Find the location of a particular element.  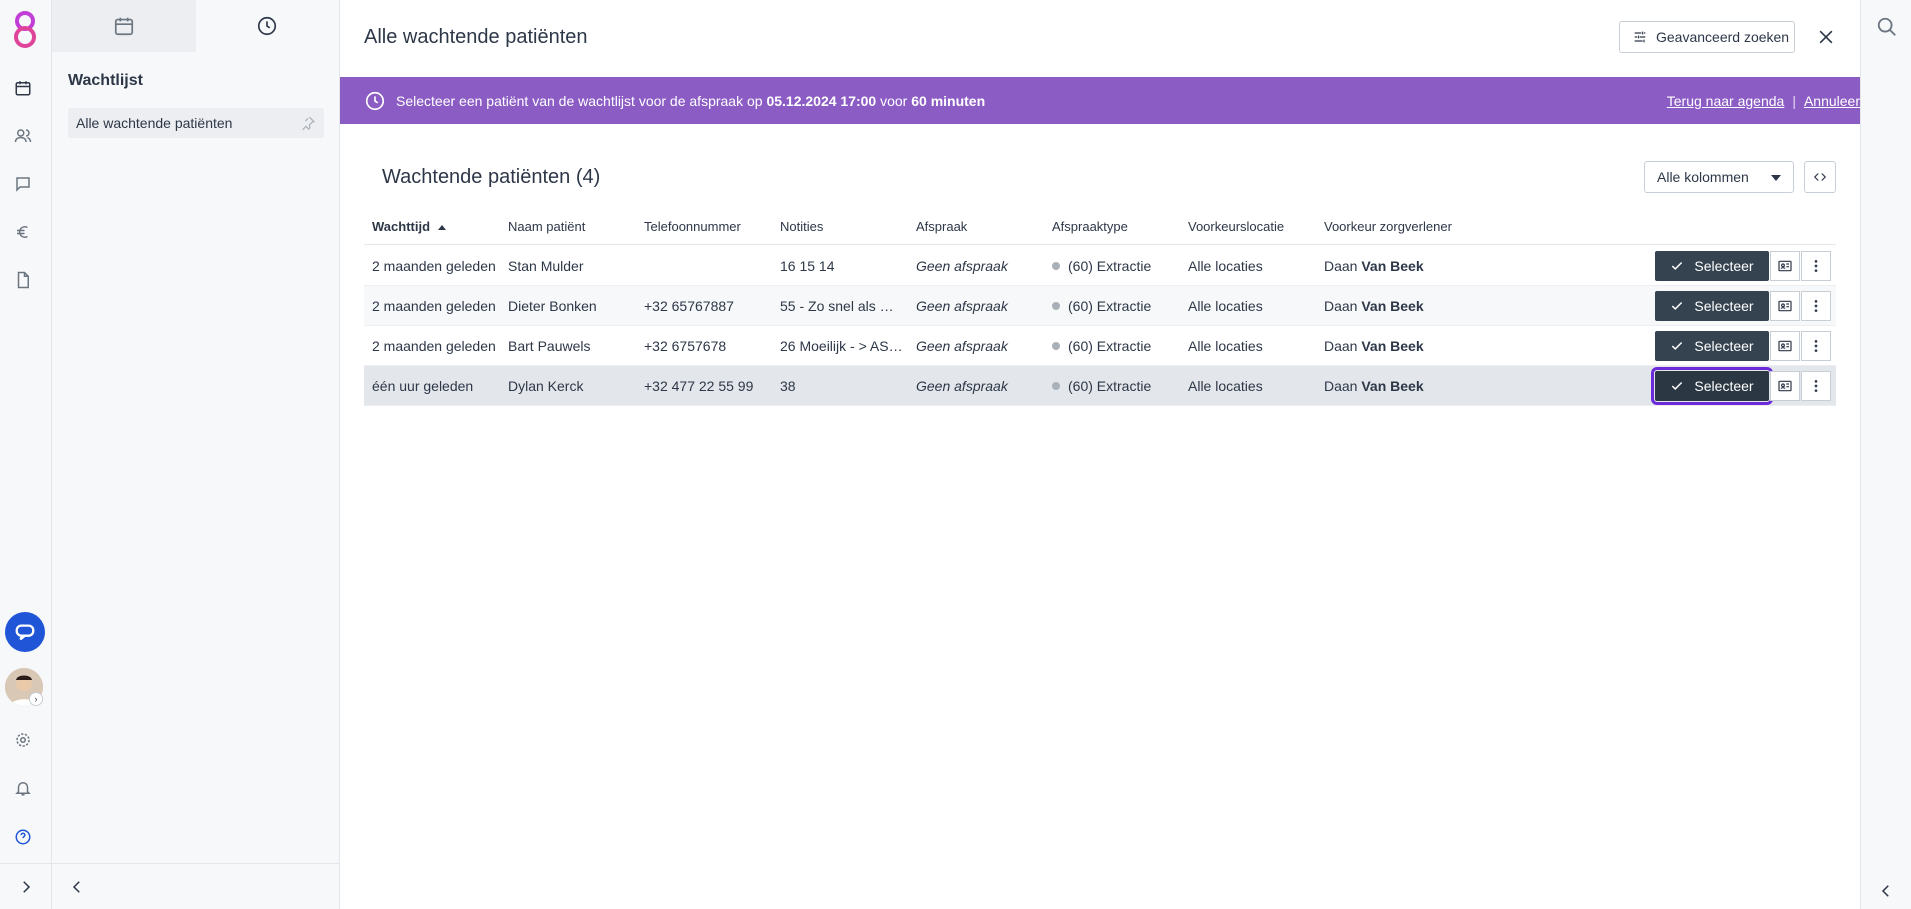

columns-select-value: Alle kolommen is located at coordinates (1703, 177).